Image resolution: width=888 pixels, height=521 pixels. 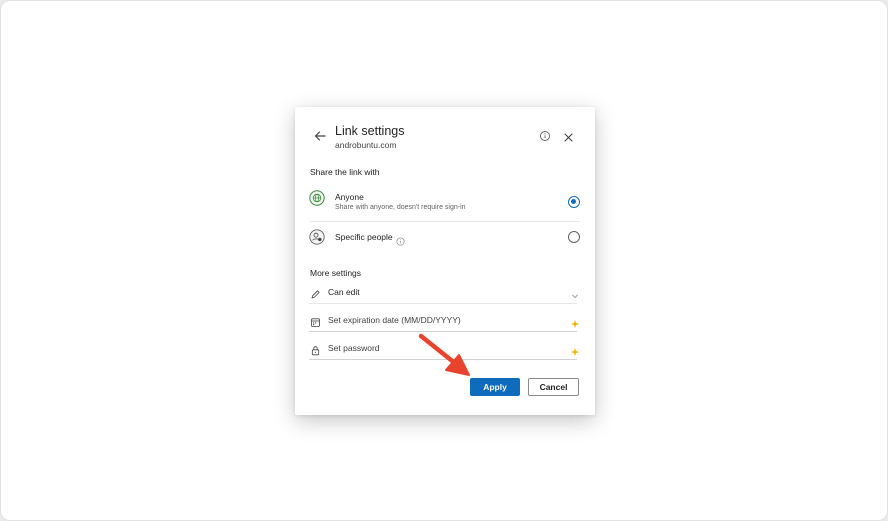 What do you see at coordinates (394, 320) in the screenshot?
I see `expiration-date-placeholder: Set expiration date (MM/DD/YYYY)` at bounding box center [394, 320].